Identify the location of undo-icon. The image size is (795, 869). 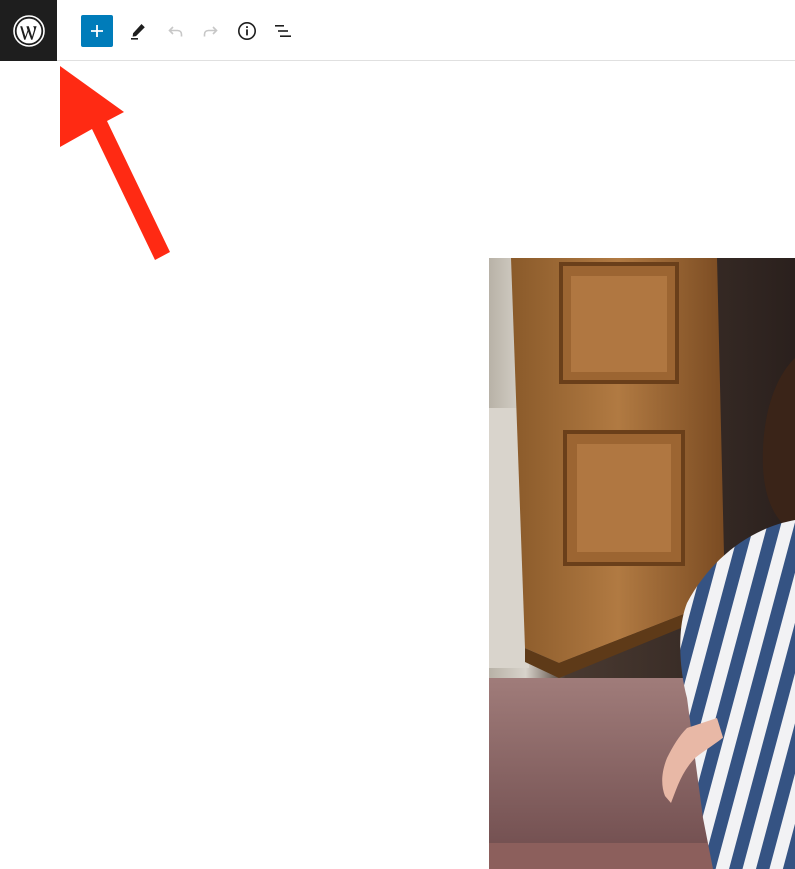
(175, 31).